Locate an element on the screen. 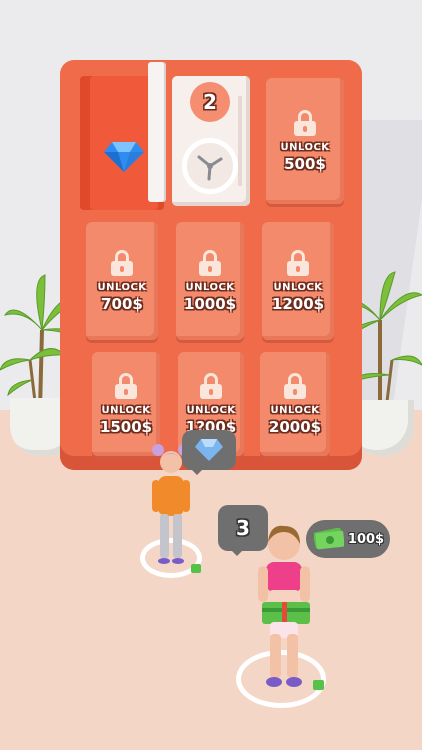 The image size is (422, 750). locker-700: UNLOCK 700$ is located at coordinates (122, 281).